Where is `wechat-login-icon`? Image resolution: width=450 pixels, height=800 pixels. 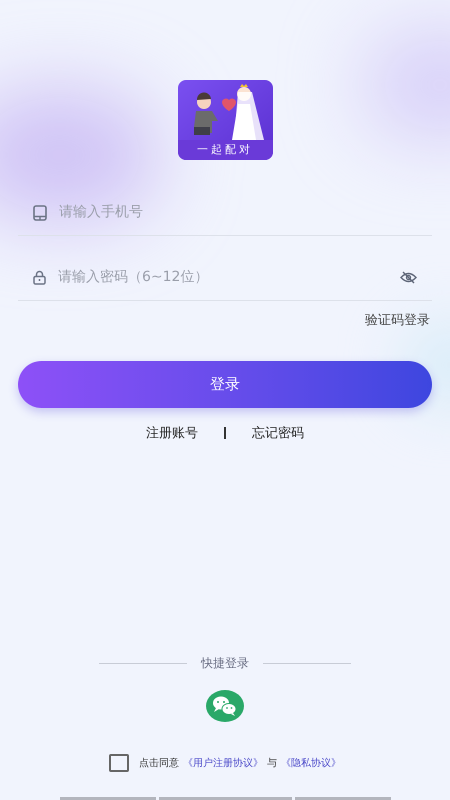 wechat-login-icon is located at coordinates (225, 706).